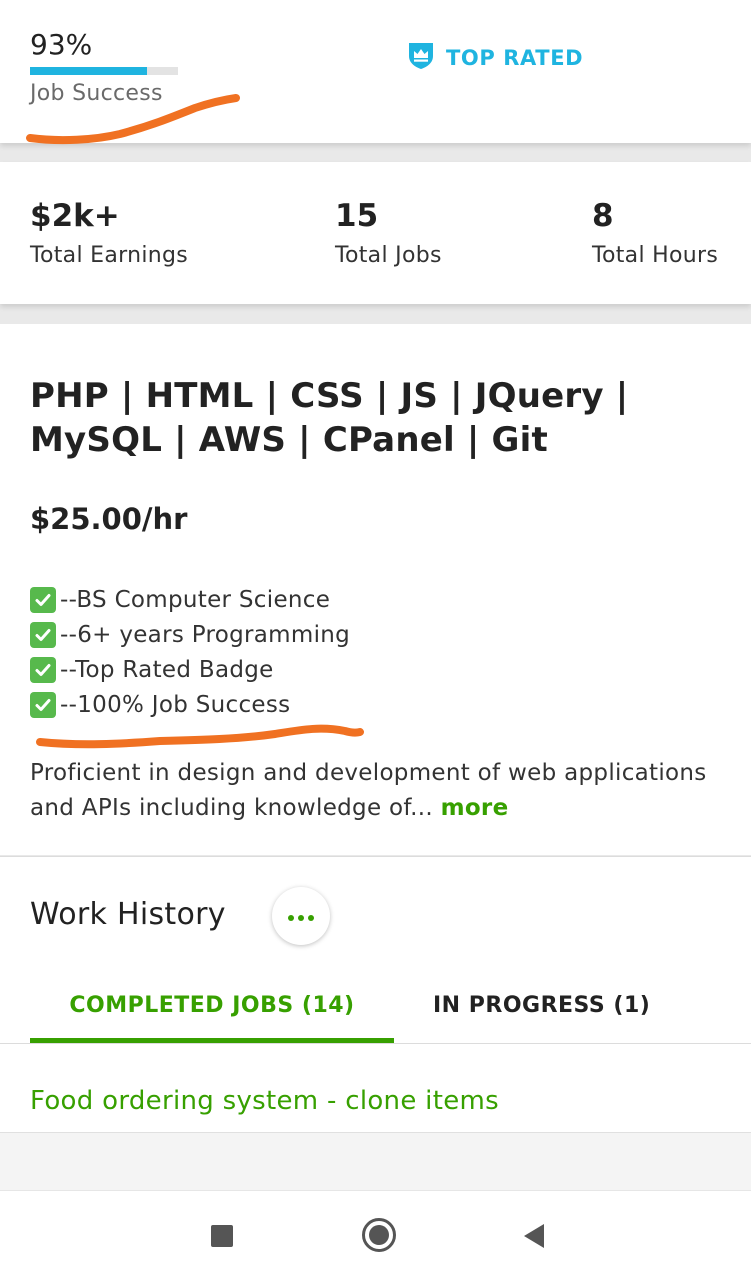  I want to click on stat-hours-value: 8, so click(603, 216).